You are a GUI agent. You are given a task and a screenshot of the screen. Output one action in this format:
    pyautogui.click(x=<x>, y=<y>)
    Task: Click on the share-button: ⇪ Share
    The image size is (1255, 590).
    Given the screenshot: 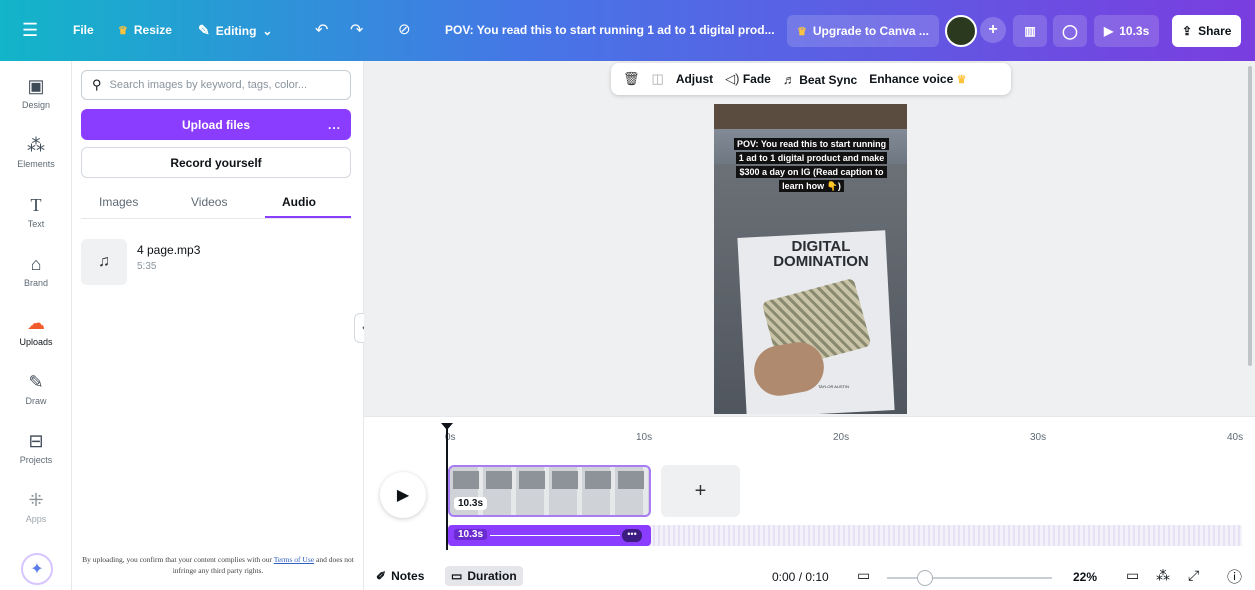 What is the action you would take?
    pyautogui.click(x=1207, y=31)
    